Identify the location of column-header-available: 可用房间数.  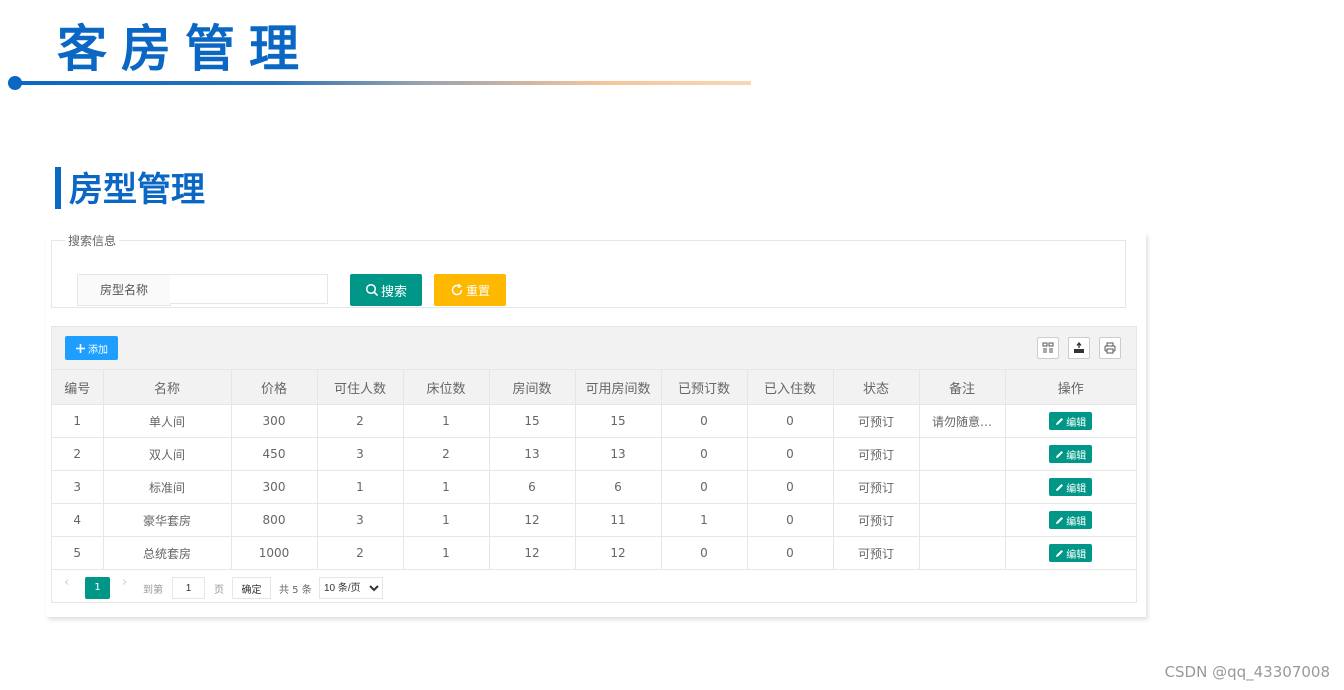
(618, 387).